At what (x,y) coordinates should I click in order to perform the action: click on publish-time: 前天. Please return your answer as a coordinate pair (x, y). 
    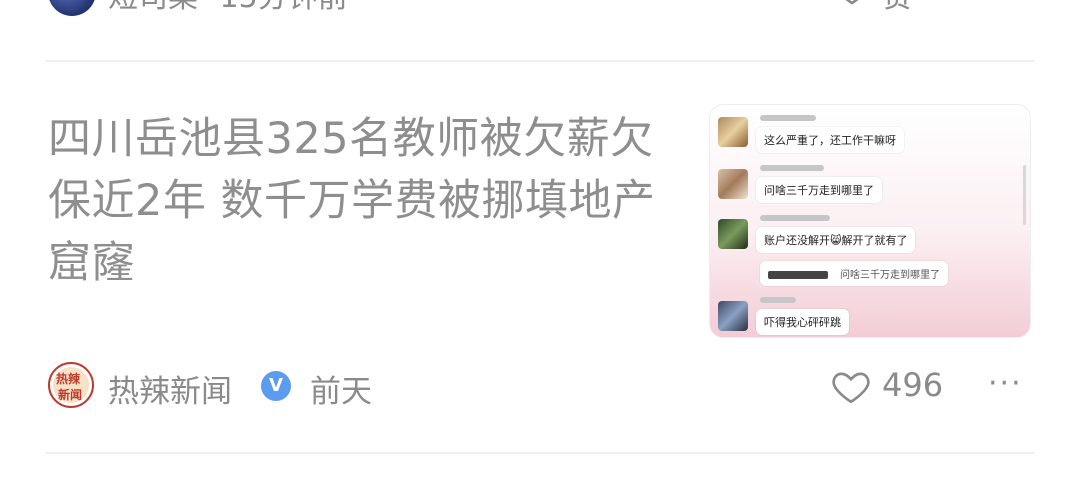
    Looking at the image, I should click on (341, 392).